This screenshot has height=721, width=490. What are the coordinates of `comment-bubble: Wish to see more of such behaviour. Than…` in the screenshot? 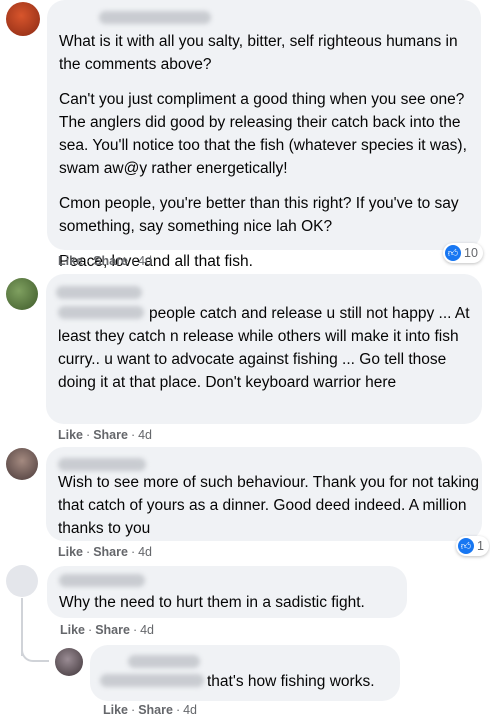 It's located at (264, 494).